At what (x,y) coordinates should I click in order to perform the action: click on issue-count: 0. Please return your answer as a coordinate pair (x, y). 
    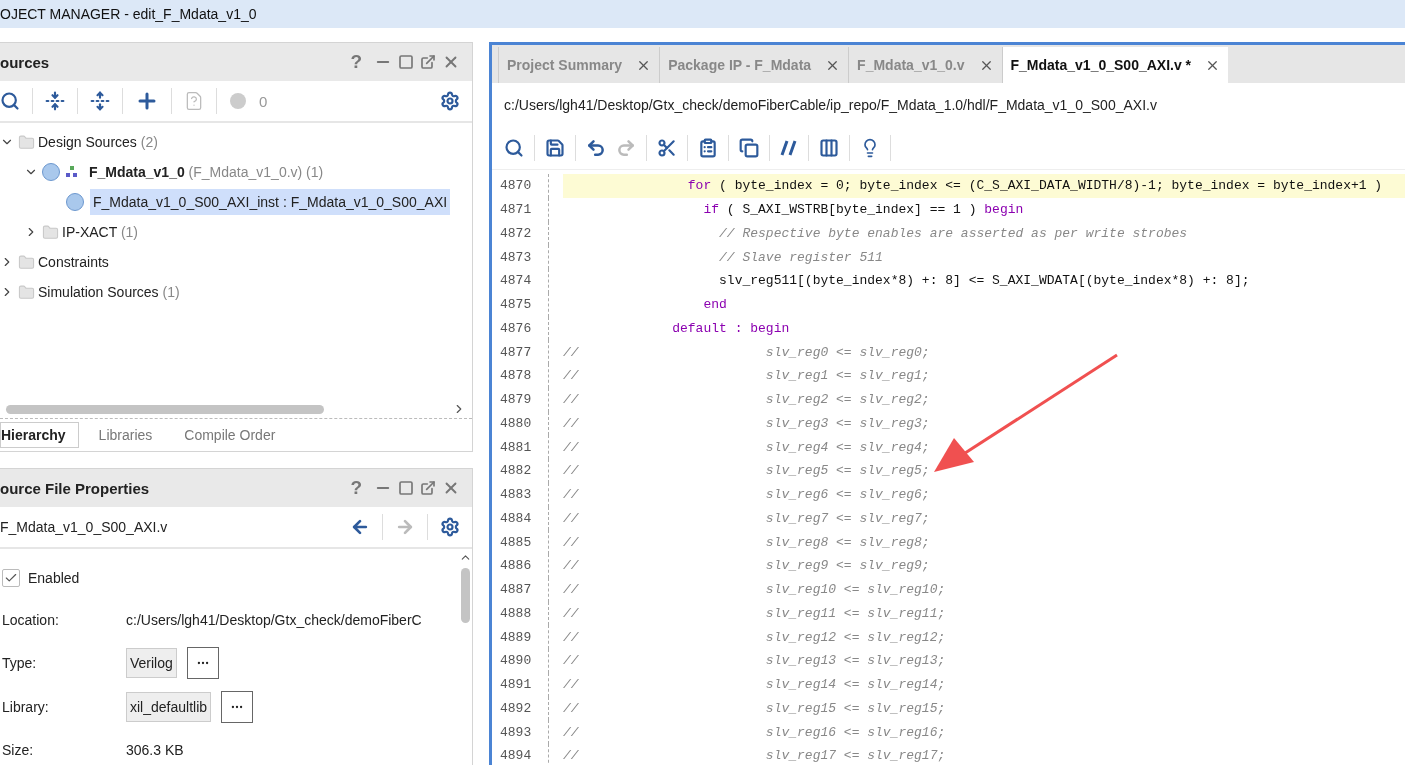
    Looking at the image, I should click on (264, 101).